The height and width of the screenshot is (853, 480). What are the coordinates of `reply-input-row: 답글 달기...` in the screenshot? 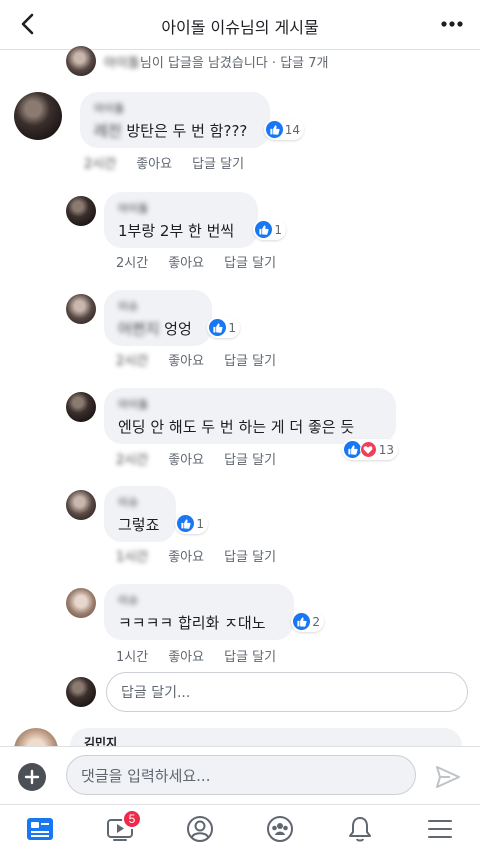 It's located at (267, 692).